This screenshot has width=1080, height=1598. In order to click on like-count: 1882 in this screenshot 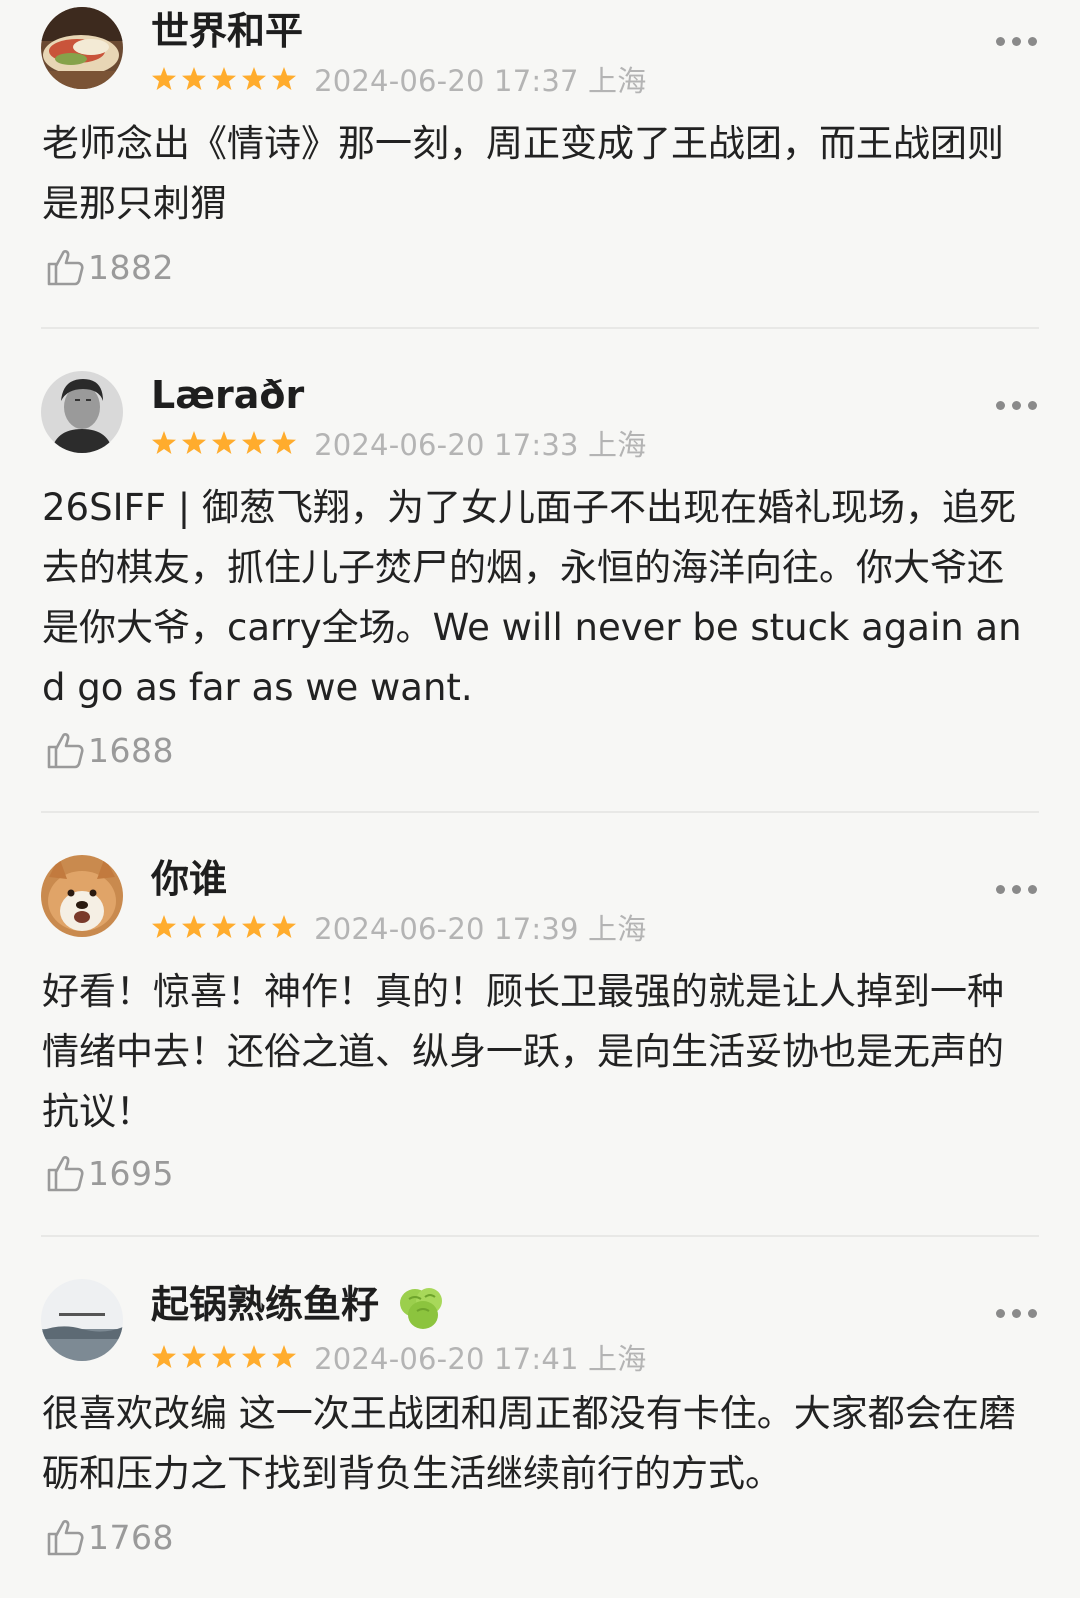, I will do `click(131, 267)`.